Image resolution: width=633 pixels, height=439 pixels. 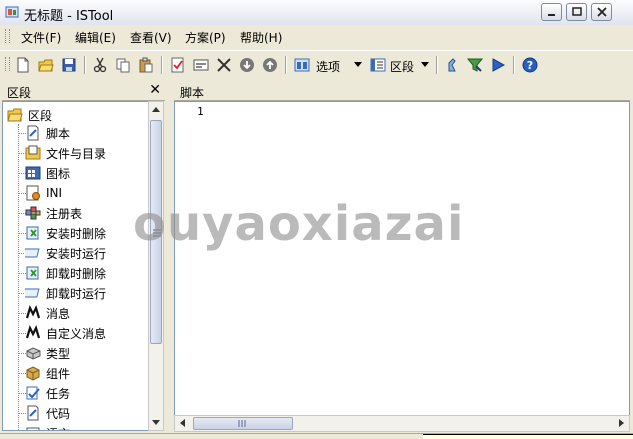 I want to click on tree-item-label: 消息, so click(x=58, y=313).